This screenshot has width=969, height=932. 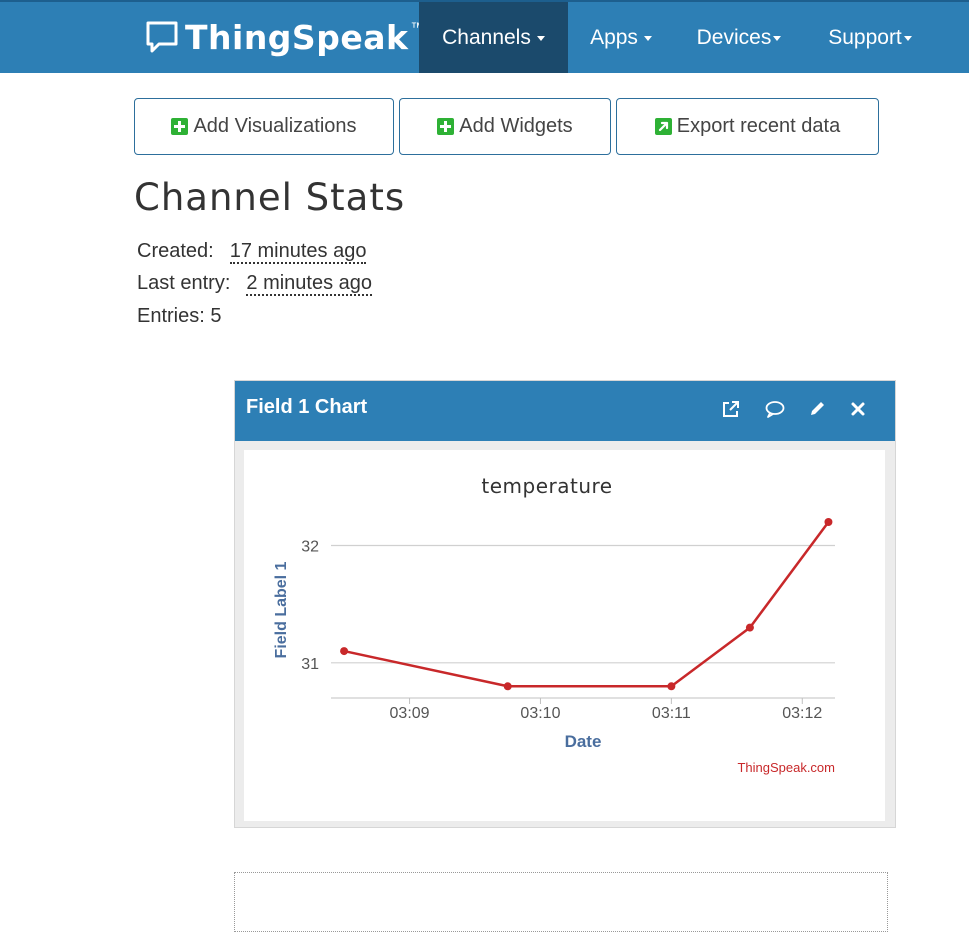 I want to click on thingspeak-logo: ThingSpeak ™, so click(x=284, y=37).